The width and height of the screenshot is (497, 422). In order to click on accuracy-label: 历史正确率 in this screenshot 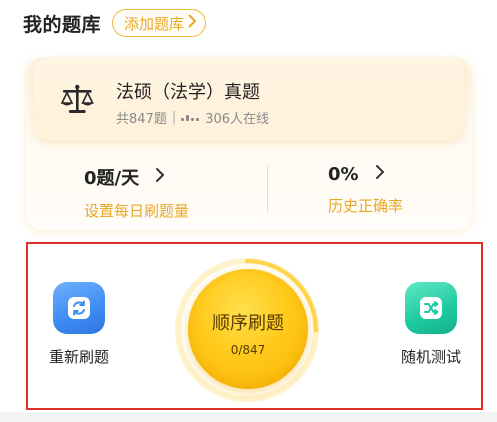, I will do `click(366, 206)`.